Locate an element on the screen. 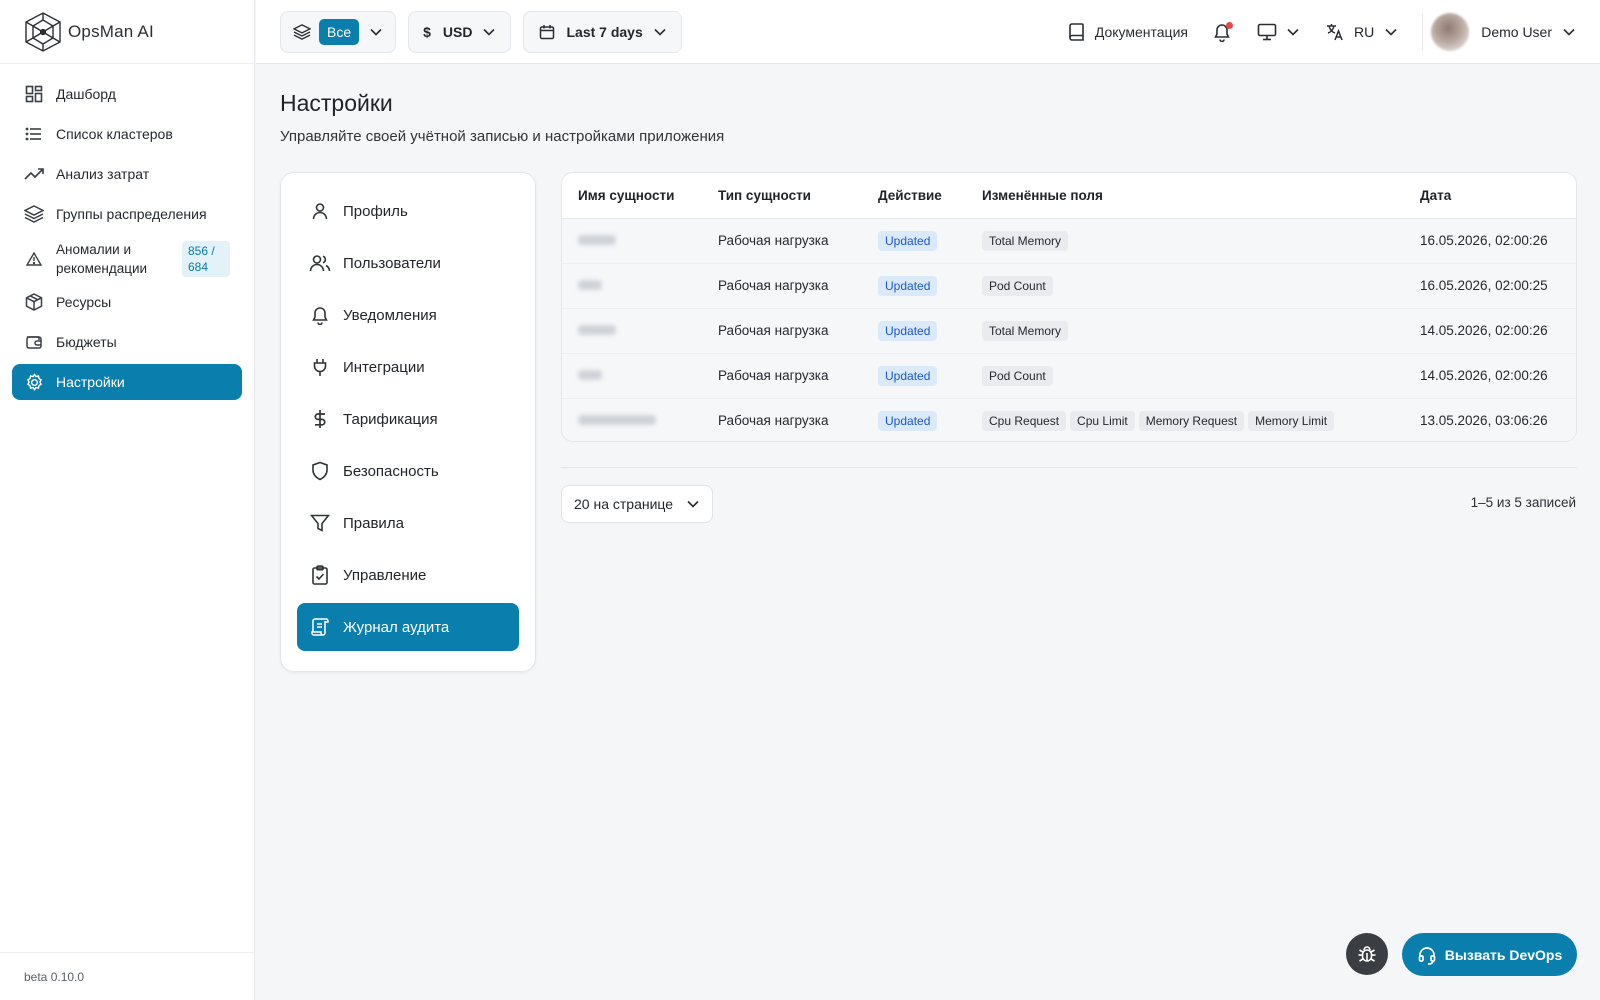 This screenshot has height=1000, width=1600. display-mode-selector is located at coordinates (1278, 32).